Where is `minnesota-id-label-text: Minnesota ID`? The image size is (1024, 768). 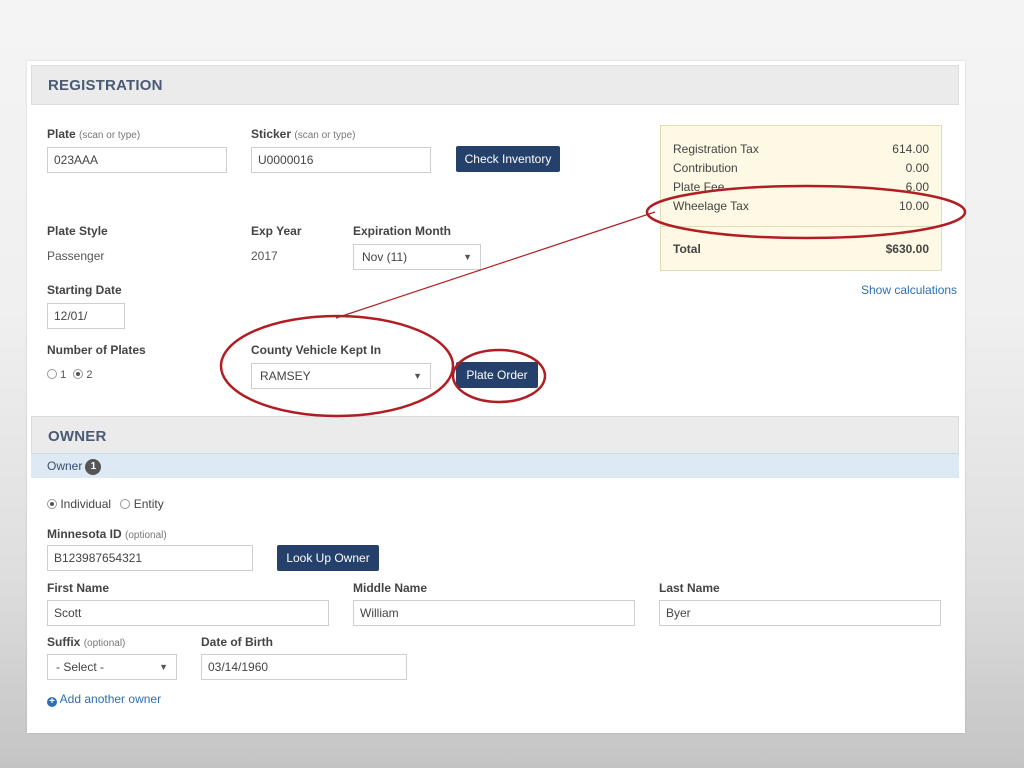 minnesota-id-label-text: Minnesota ID is located at coordinates (84, 534).